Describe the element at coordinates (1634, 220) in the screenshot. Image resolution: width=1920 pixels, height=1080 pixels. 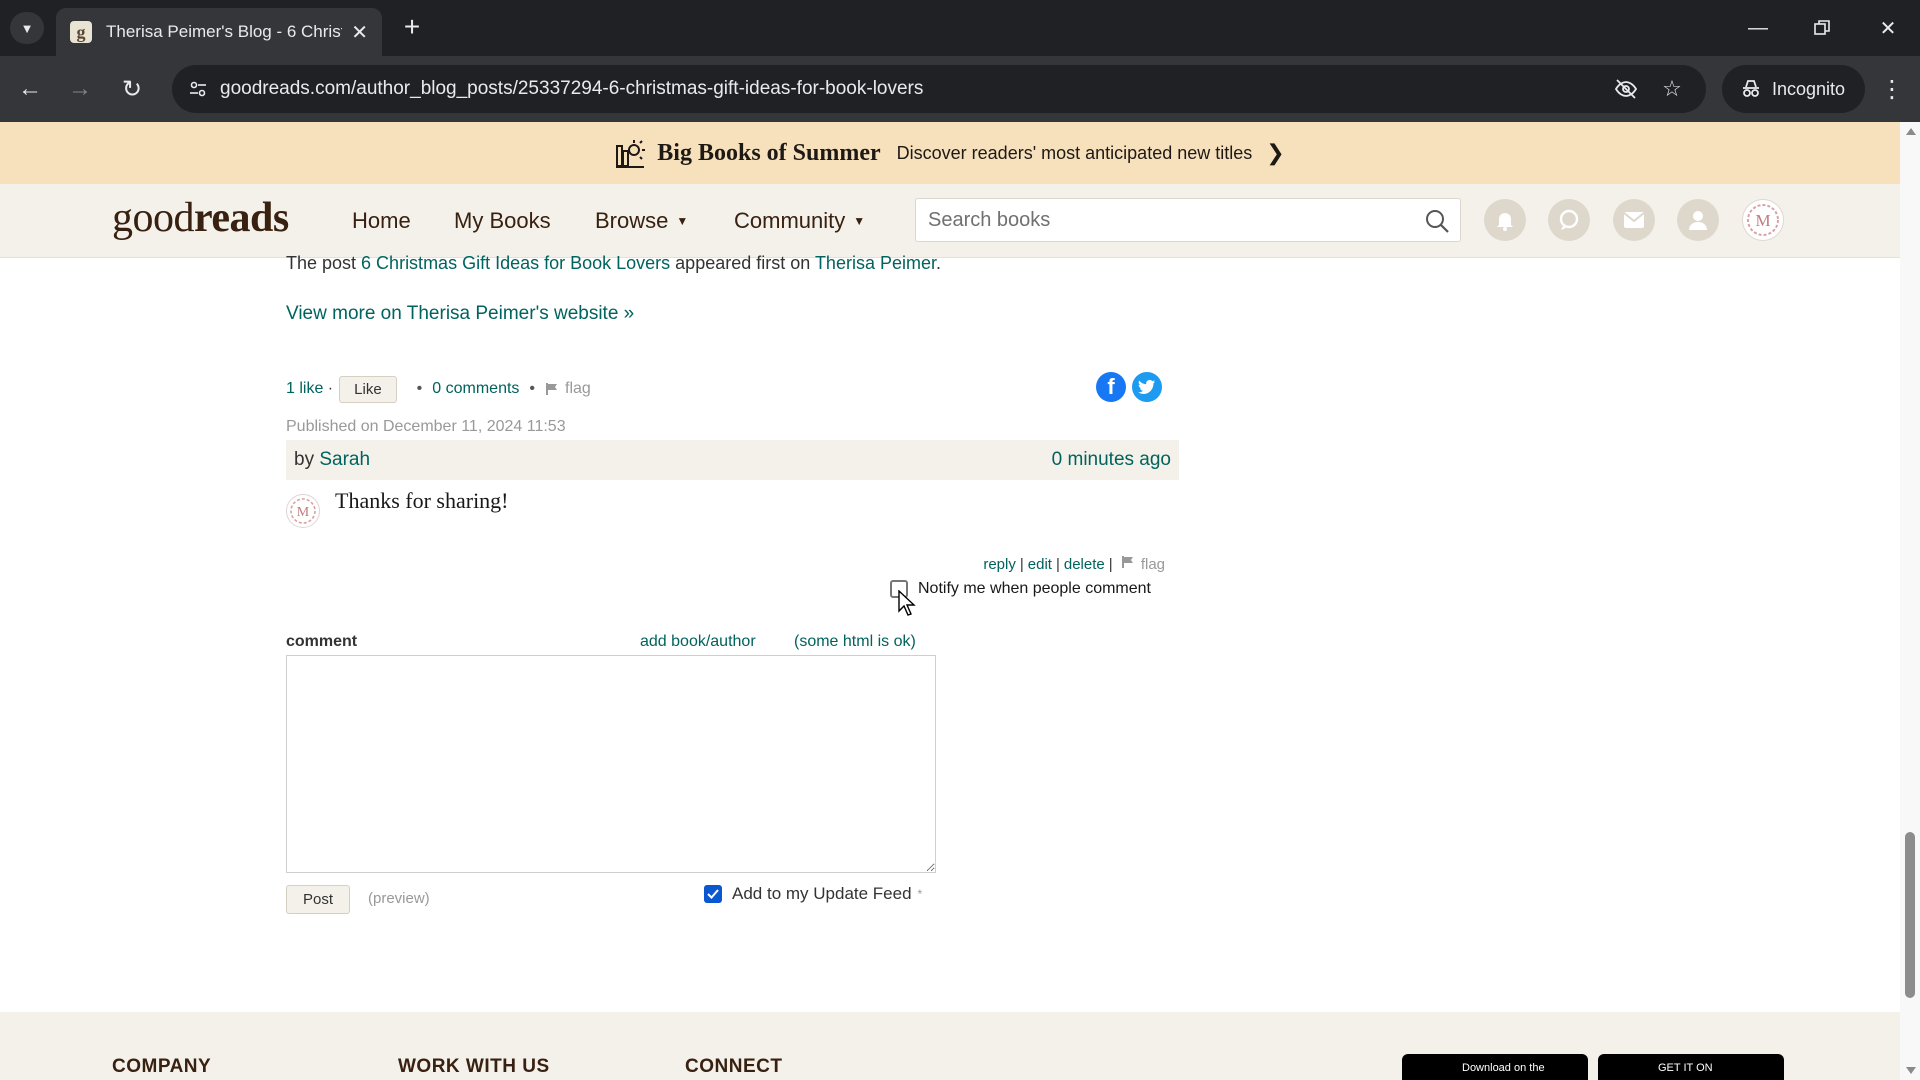
I see `messages-envelope-icon` at that location.